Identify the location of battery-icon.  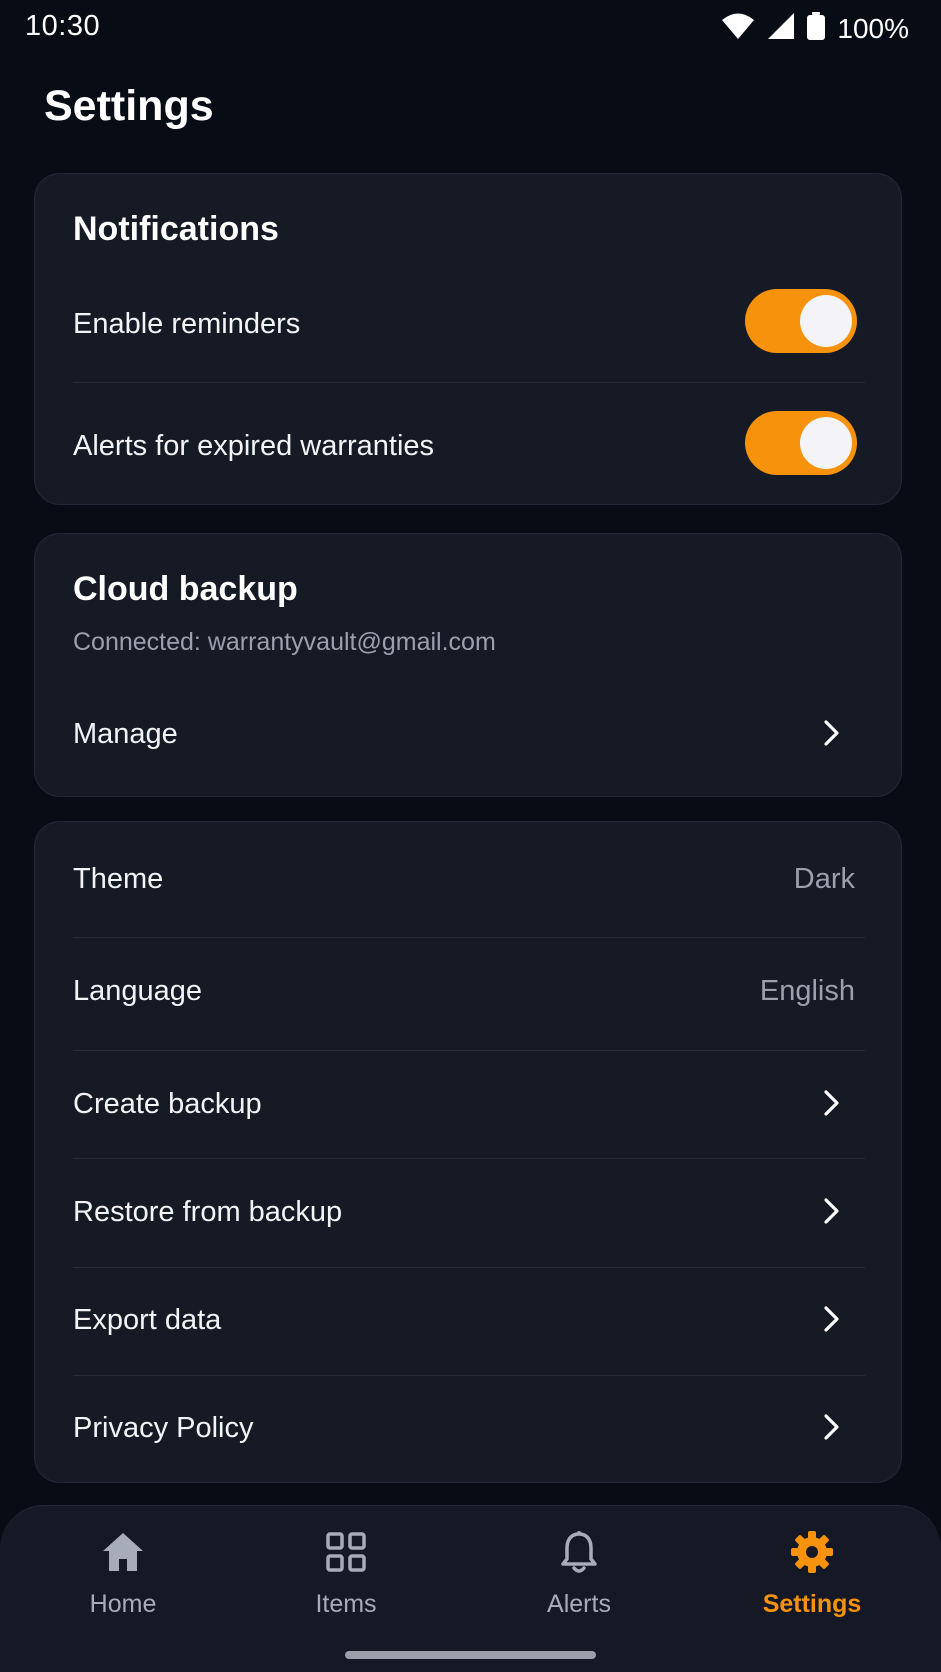
(816, 28).